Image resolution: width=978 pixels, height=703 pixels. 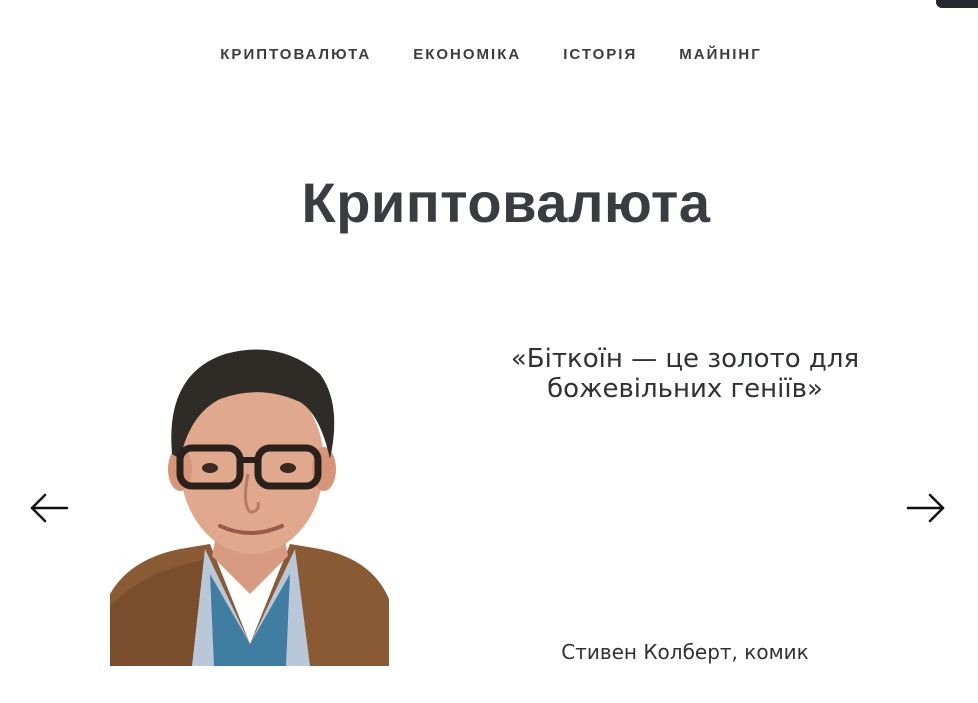 I want to click on main-nav: КРИПТОВАЛЮТА ЕКОНОМІКА ІСТОРІЯ МАЙНІНГ, so click(x=489, y=54).